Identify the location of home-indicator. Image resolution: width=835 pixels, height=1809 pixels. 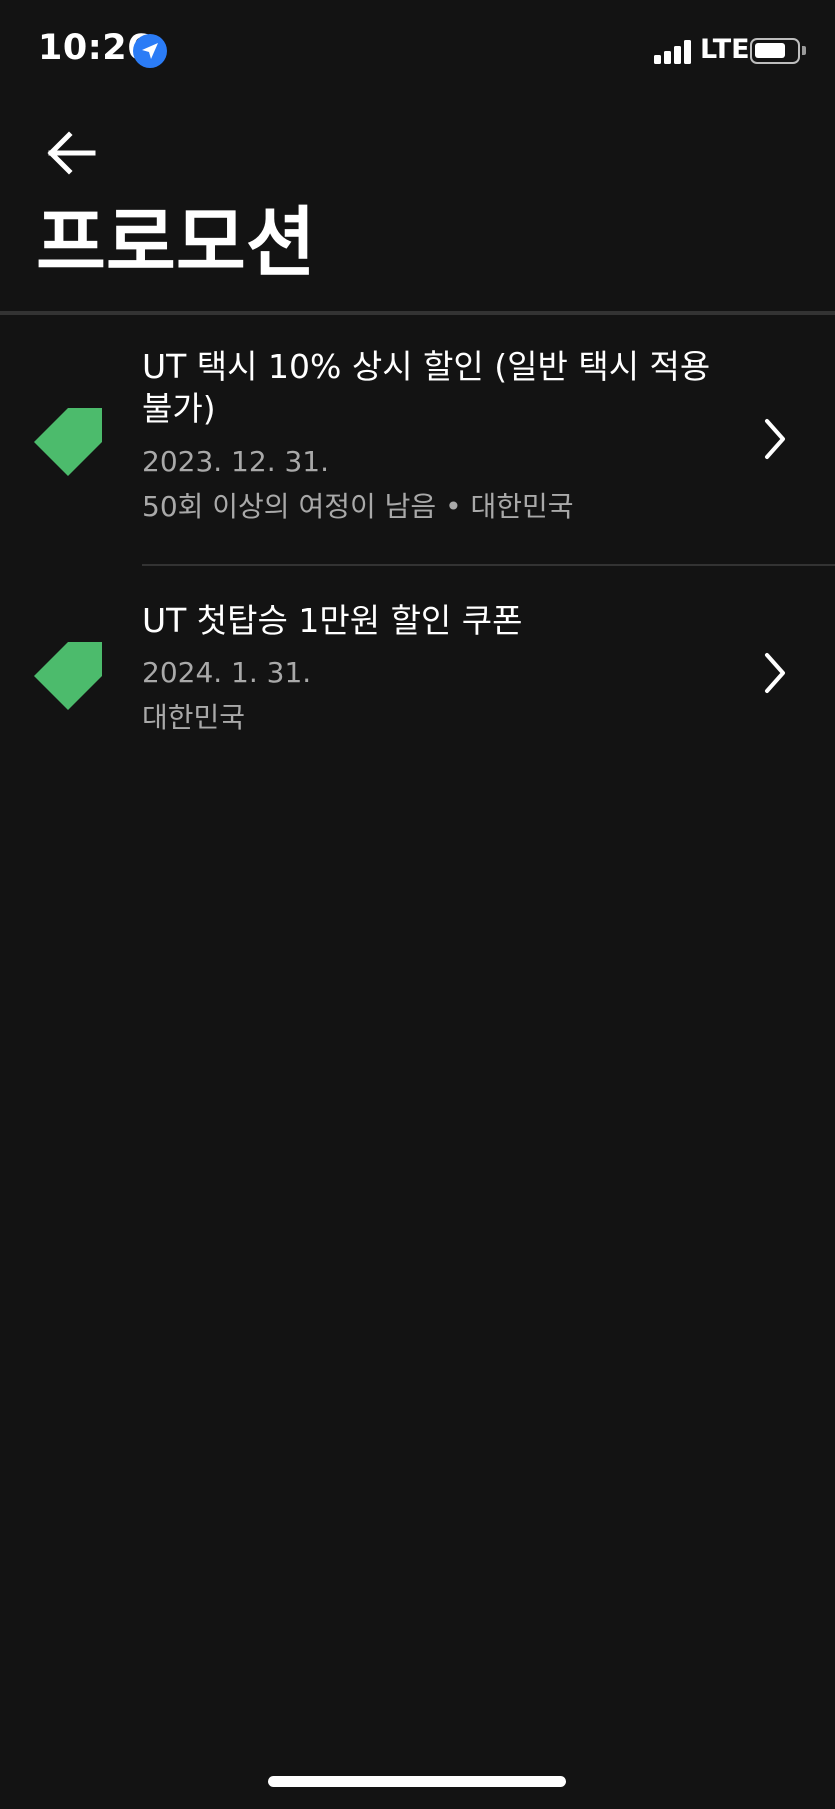
(417, 1781).